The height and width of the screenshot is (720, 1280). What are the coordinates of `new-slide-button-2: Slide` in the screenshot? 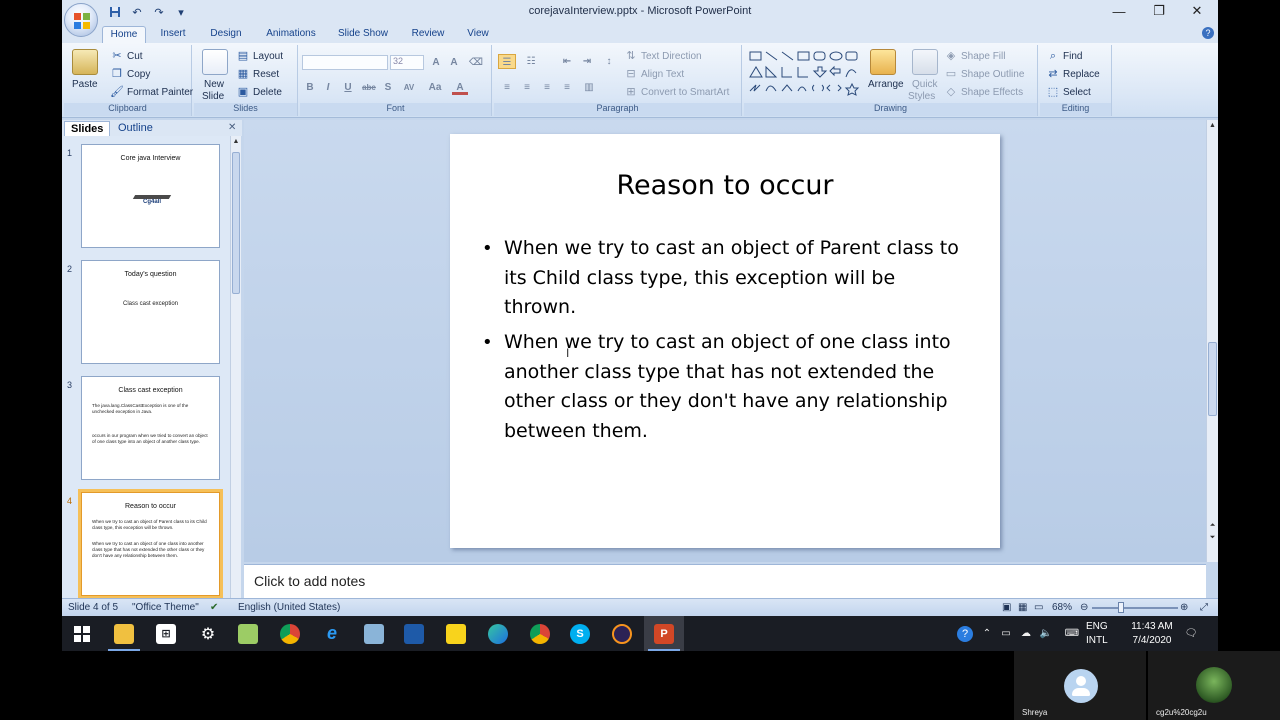 It's located at (213, 96).